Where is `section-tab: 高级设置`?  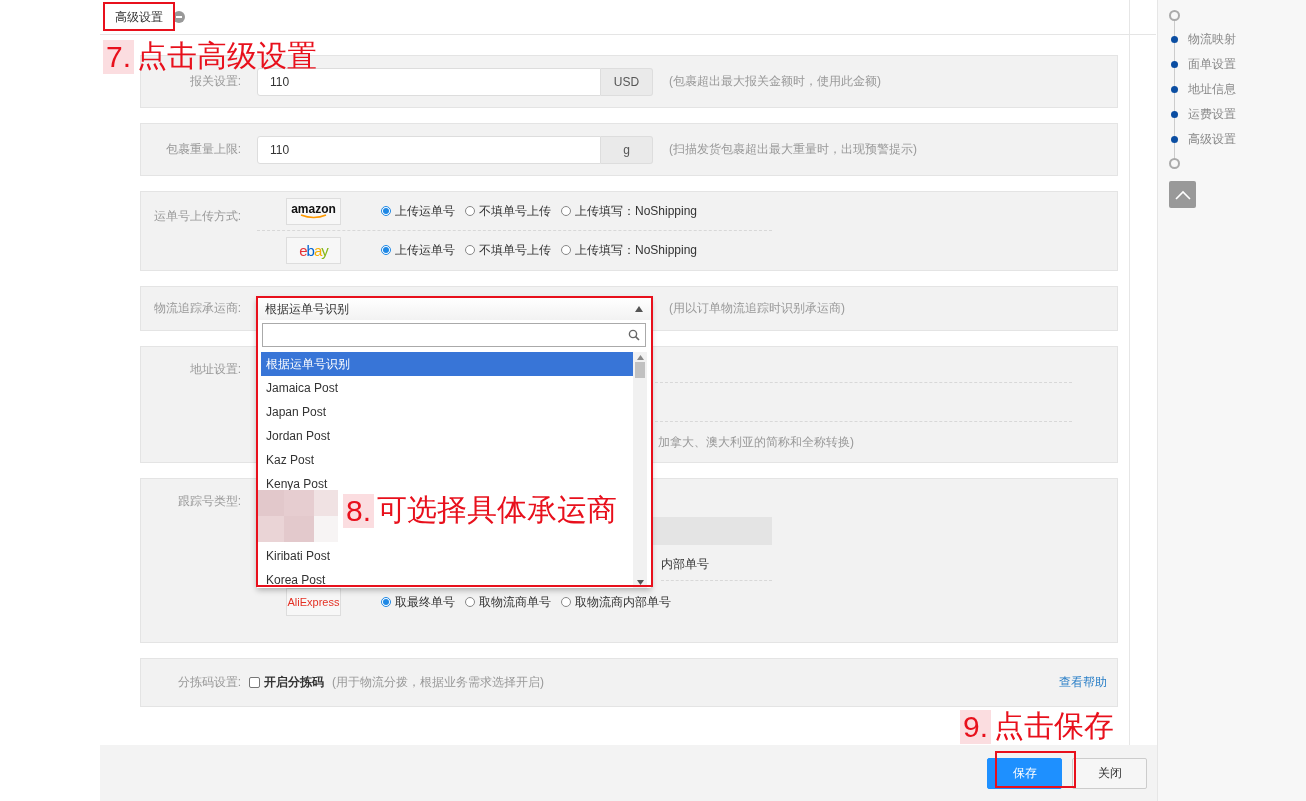 section-tab: 高级设置 is located at coordinates (139, 17).